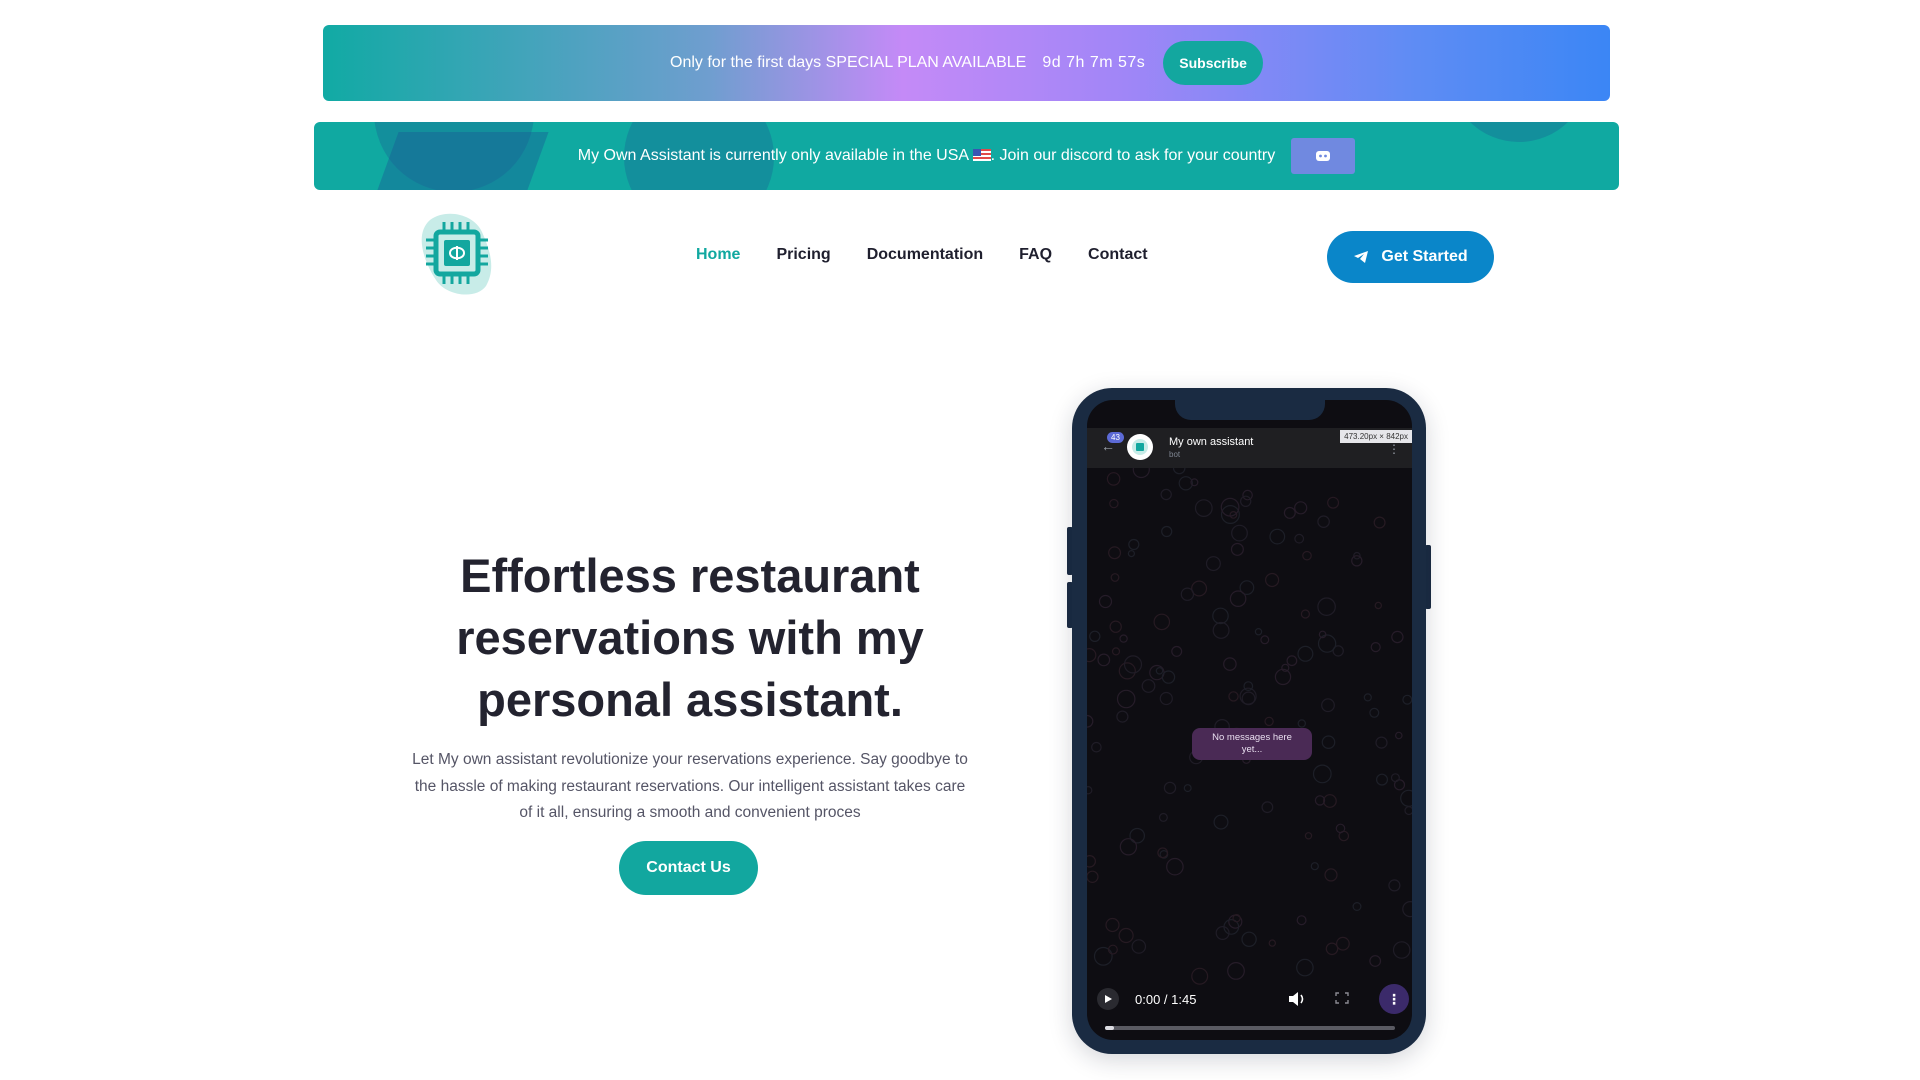 The width and height of the screenshot is (1920, 1080). I want to click on fullscreen-icon, so click(1342, 998).